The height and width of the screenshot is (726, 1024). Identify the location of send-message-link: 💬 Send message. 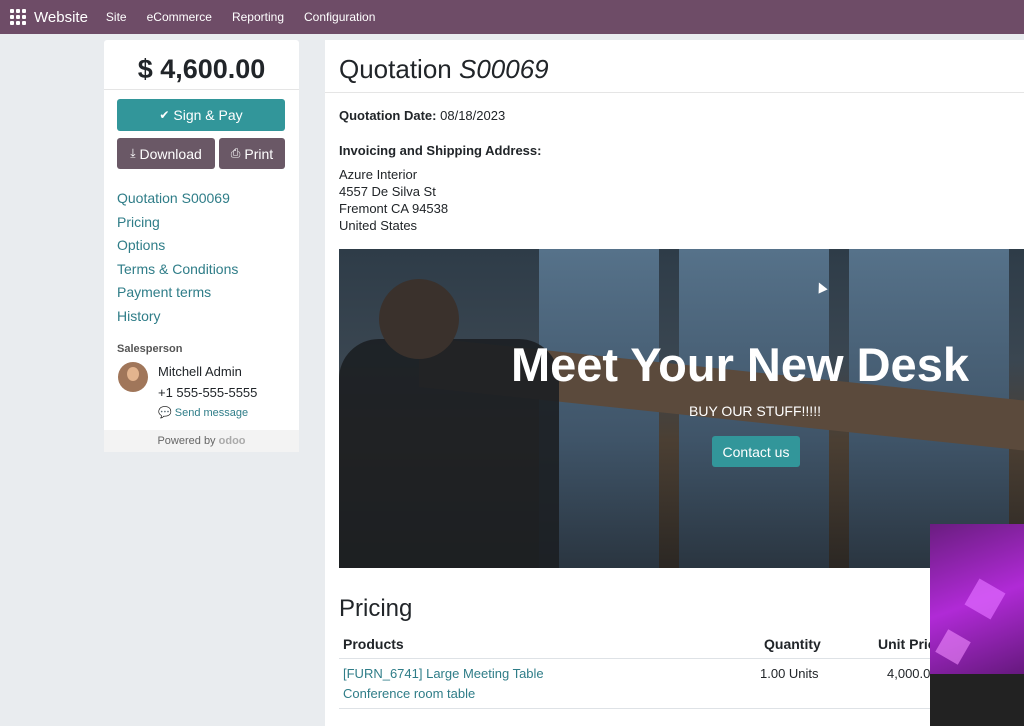
(203, 412).